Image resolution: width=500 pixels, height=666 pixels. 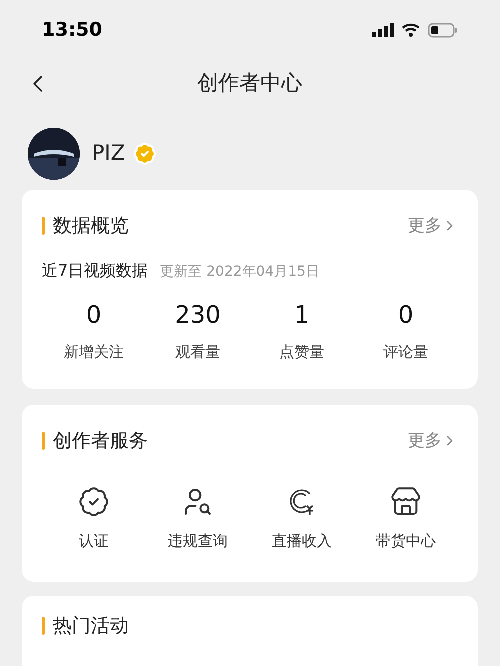 I want to click on service-button: 直播收入, so click(x=302, y=519).